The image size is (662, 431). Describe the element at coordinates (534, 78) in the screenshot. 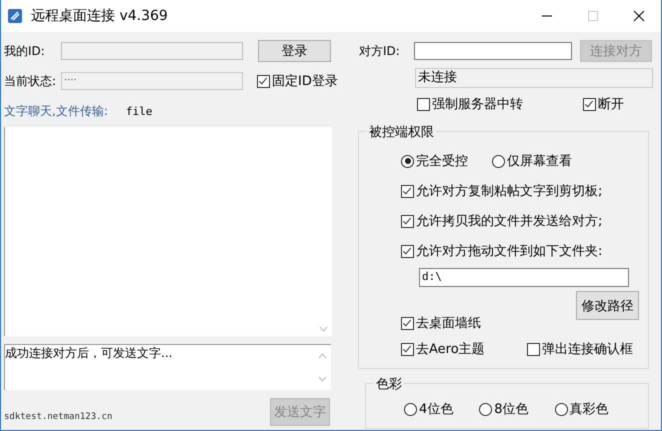

I see `connection-status-field: 未连接` at that location.